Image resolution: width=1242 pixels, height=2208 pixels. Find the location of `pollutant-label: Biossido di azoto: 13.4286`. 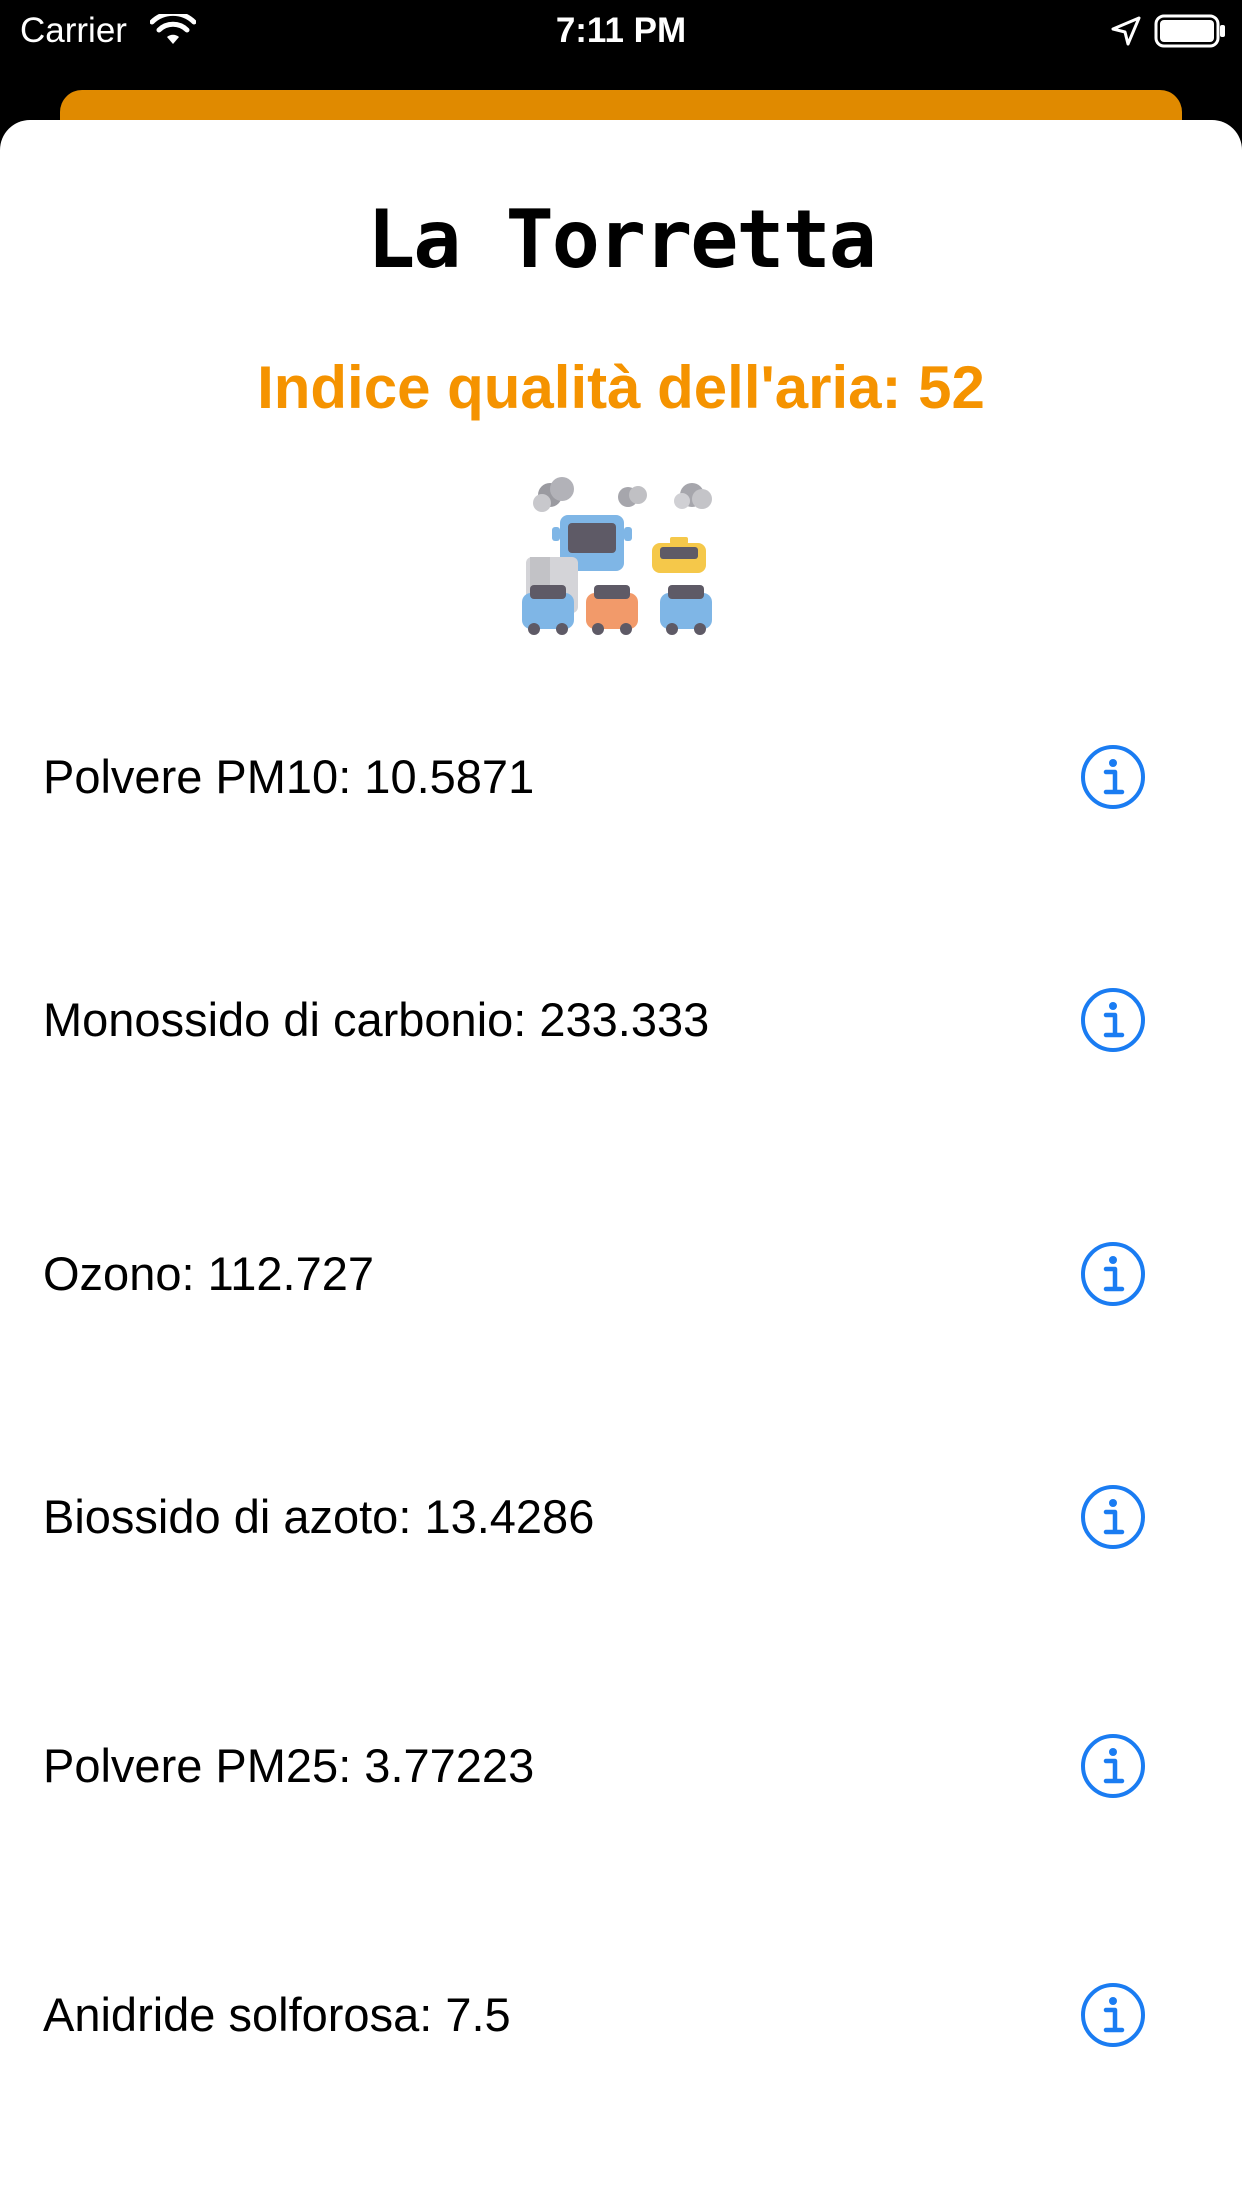

pollutant-label: Biossido di azoto: 13.4286 is located at coordinates (319, 1516).